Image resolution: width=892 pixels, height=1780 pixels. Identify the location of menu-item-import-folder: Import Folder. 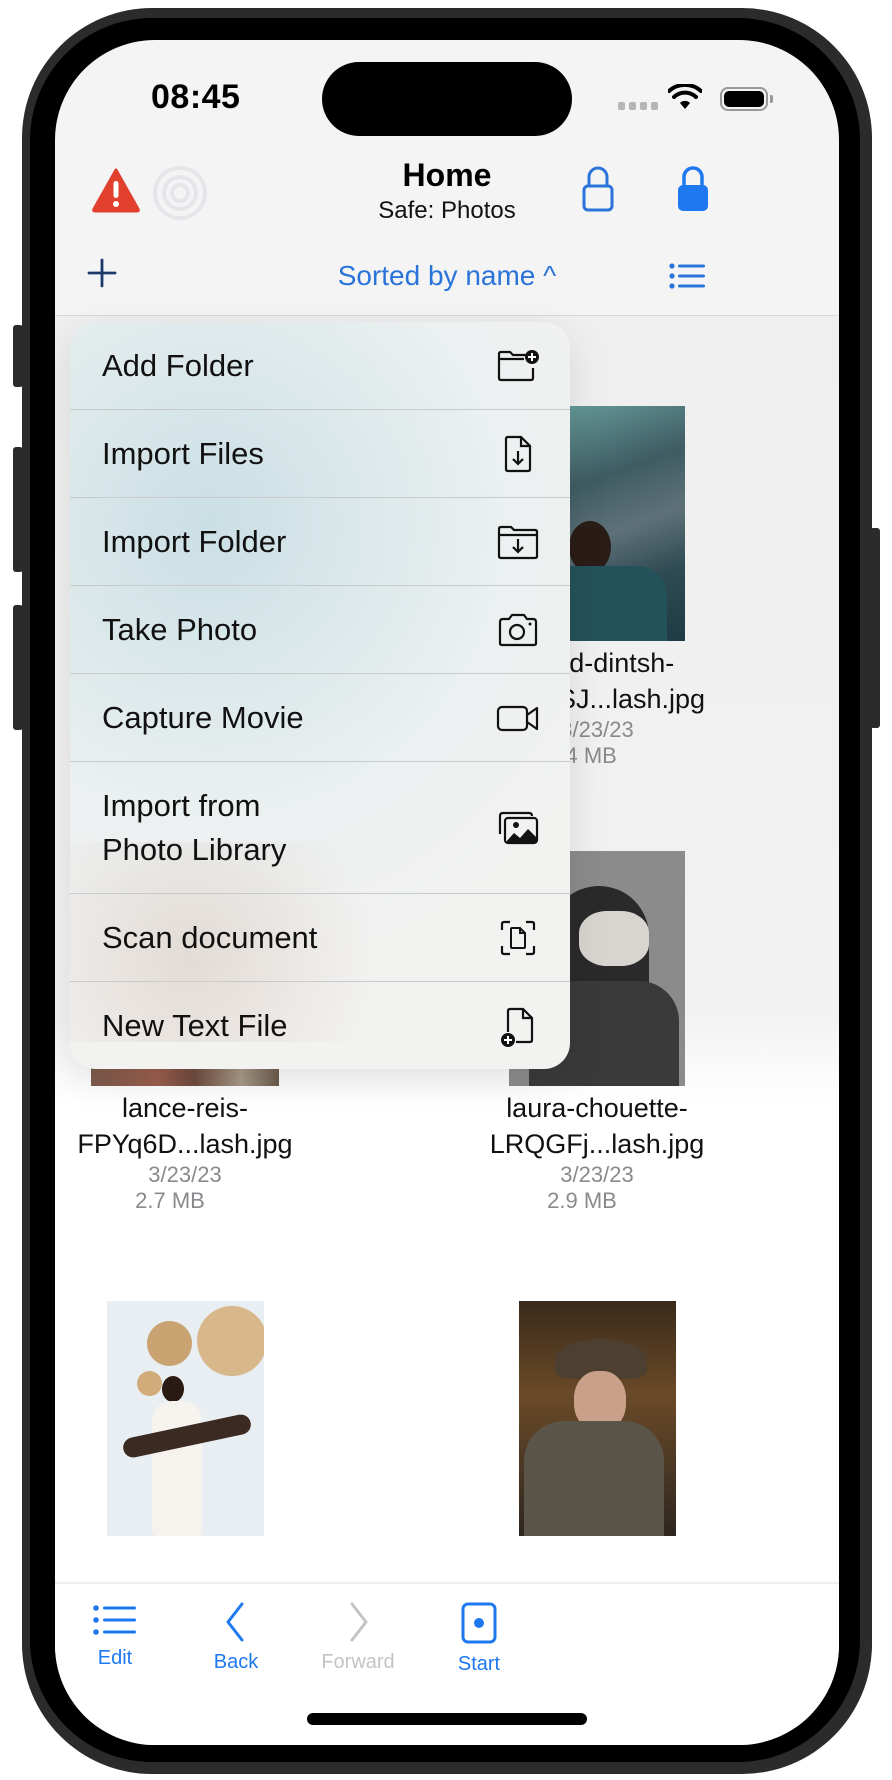
(320, 541).